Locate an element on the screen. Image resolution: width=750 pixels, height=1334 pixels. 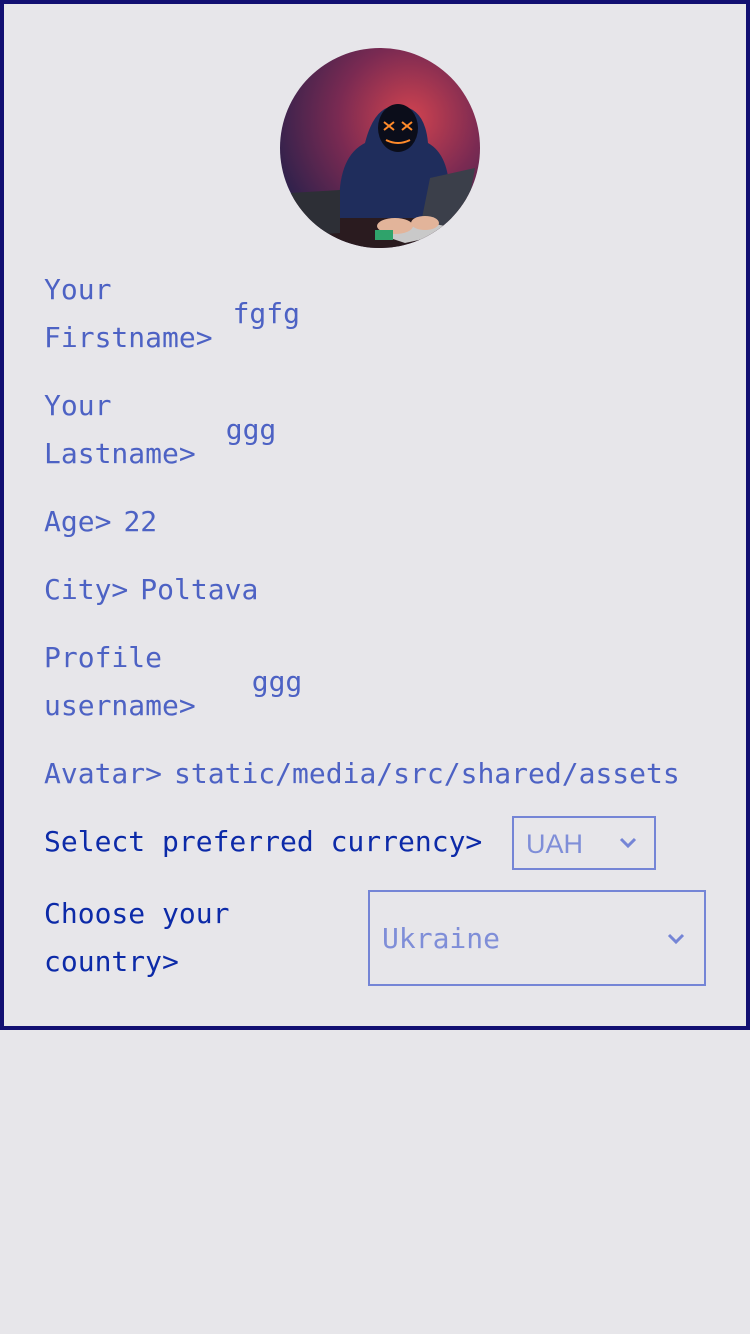
country-row: Choose your country> is located at coordinates (136, 938).